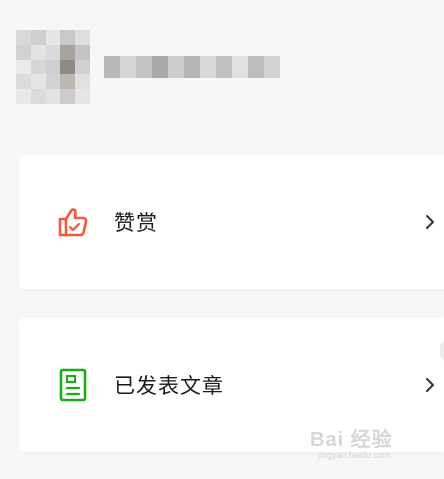 This screenshot has height=479, width=444. I want to click on watermark-sub: jingyan.baidu.com, so click(354, 455).